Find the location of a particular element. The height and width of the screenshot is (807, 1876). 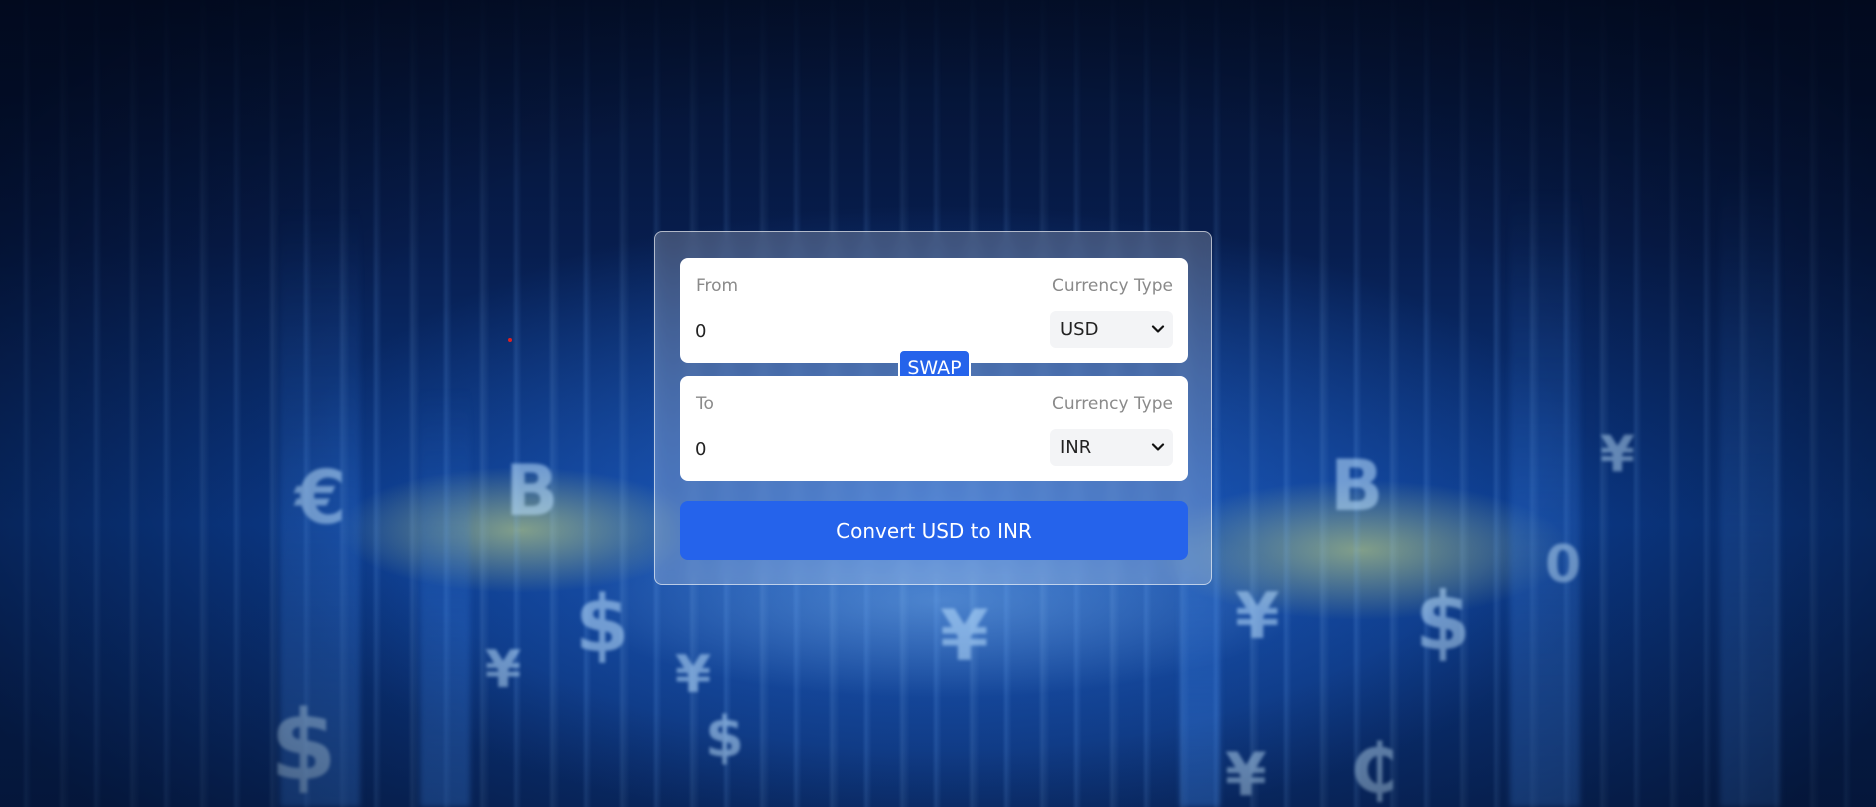

to-amount-input is located at coordinates (845, 449).